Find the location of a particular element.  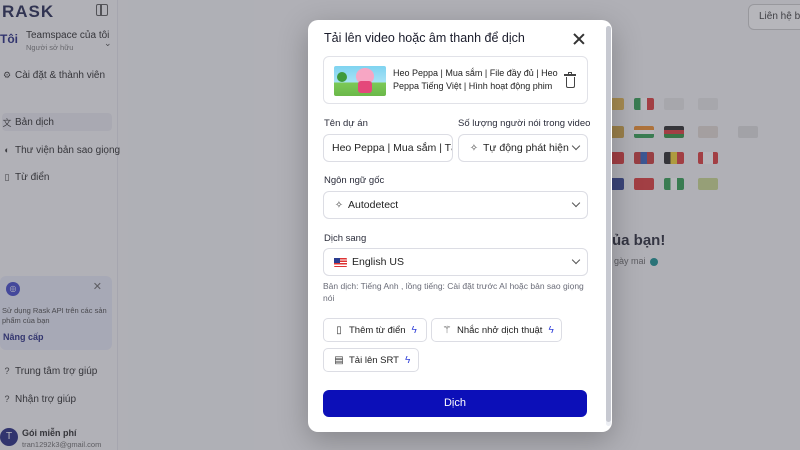

translate-button: Dịch is located at coordinates (455, 403).